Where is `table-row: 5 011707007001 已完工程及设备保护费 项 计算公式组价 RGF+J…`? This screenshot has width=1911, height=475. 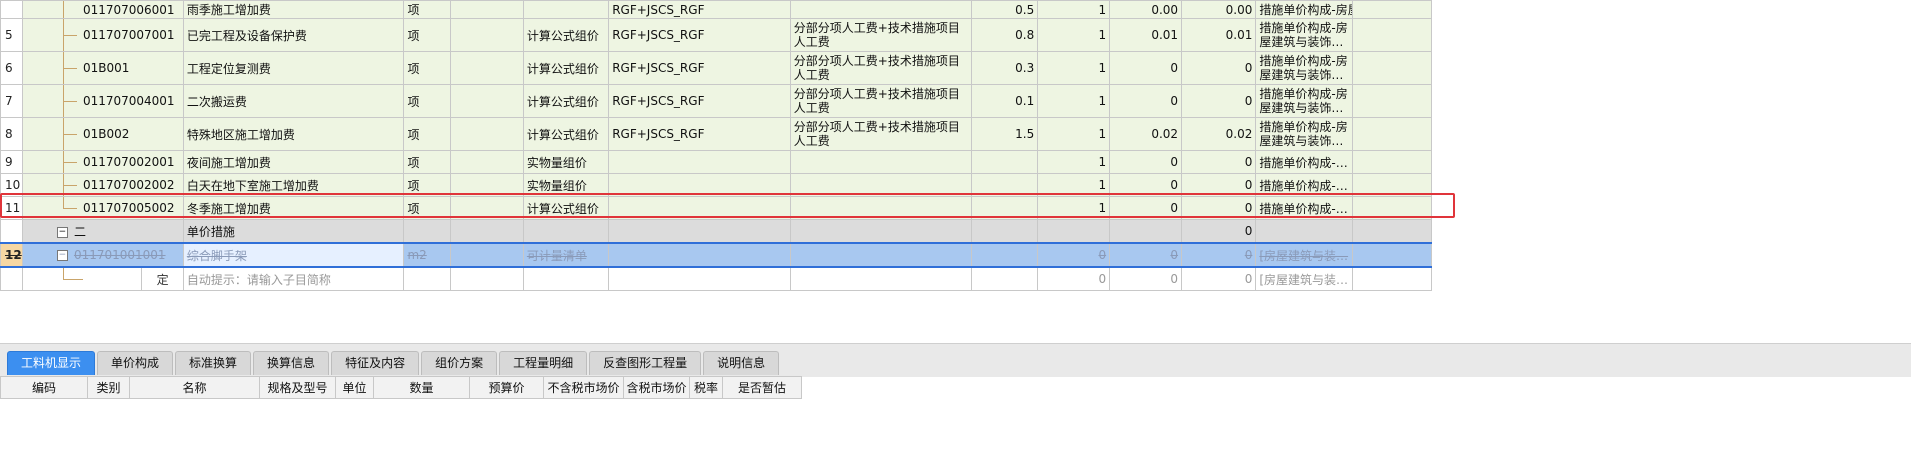
table-row: 5 011707007001 已完工程及设备保护费 项 计算公式组价 RGF+J… is located at coordinates (716, 35).